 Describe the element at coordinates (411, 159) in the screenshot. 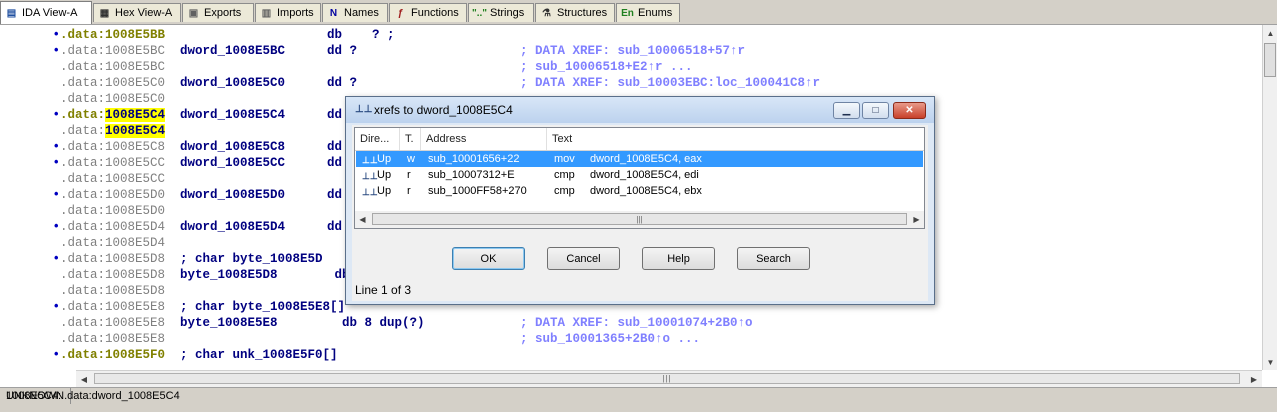

I see `xref-type: w` at that location.